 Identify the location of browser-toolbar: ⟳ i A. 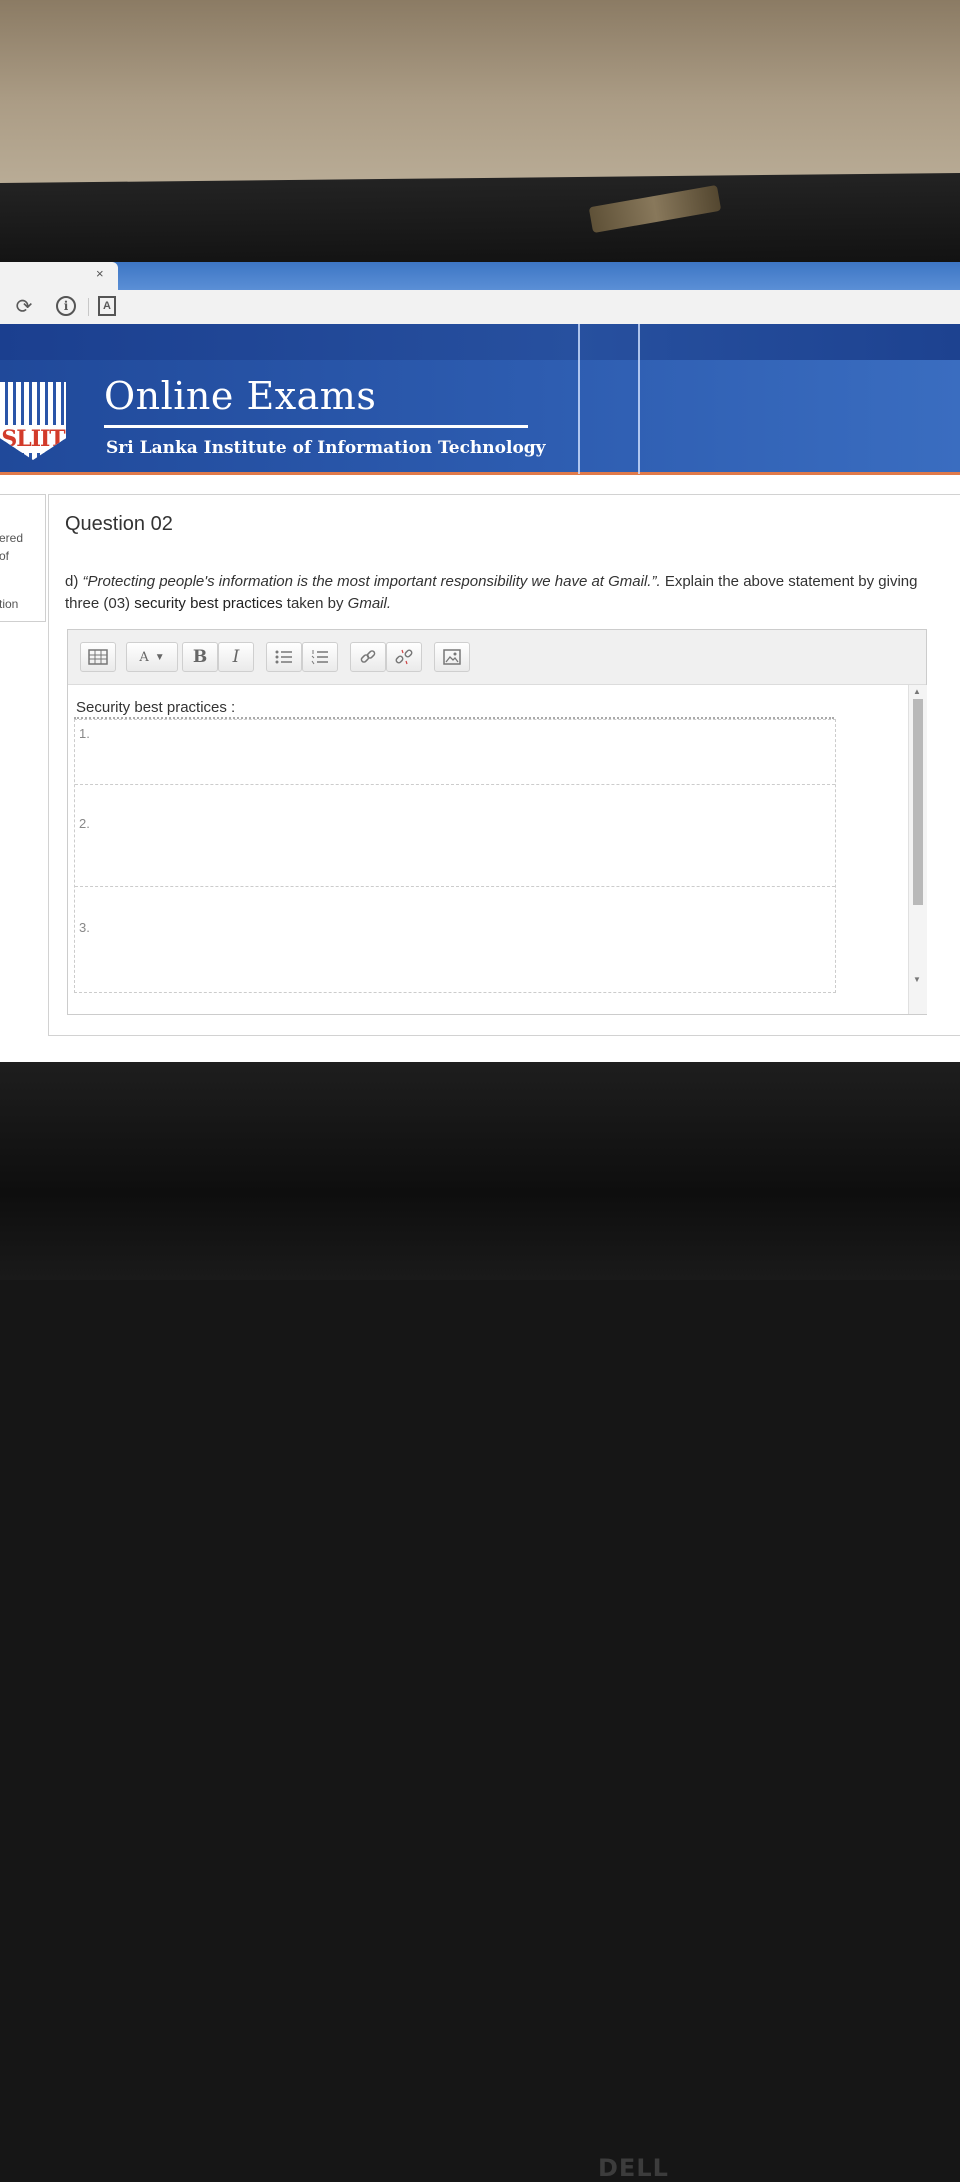
(480, 307).